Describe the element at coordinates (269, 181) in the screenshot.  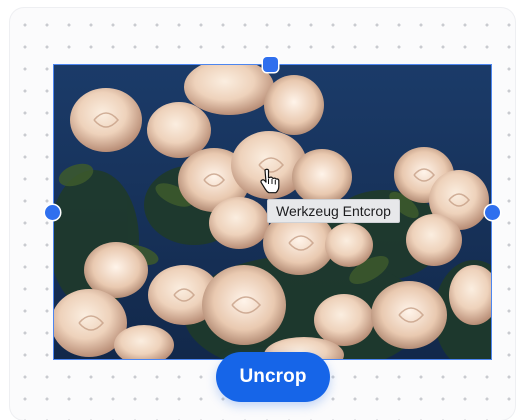
I see `hand-pointer-icon` at that location.